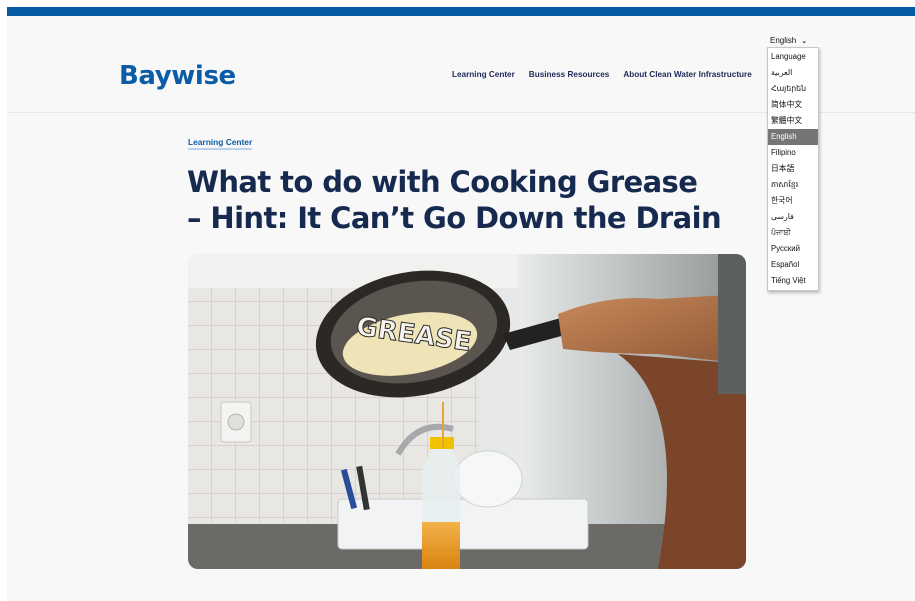  What do you see at coordinates (793, 153) in the screenshot?
I see `language-option: Filipino` at bounding box center [793, 153].